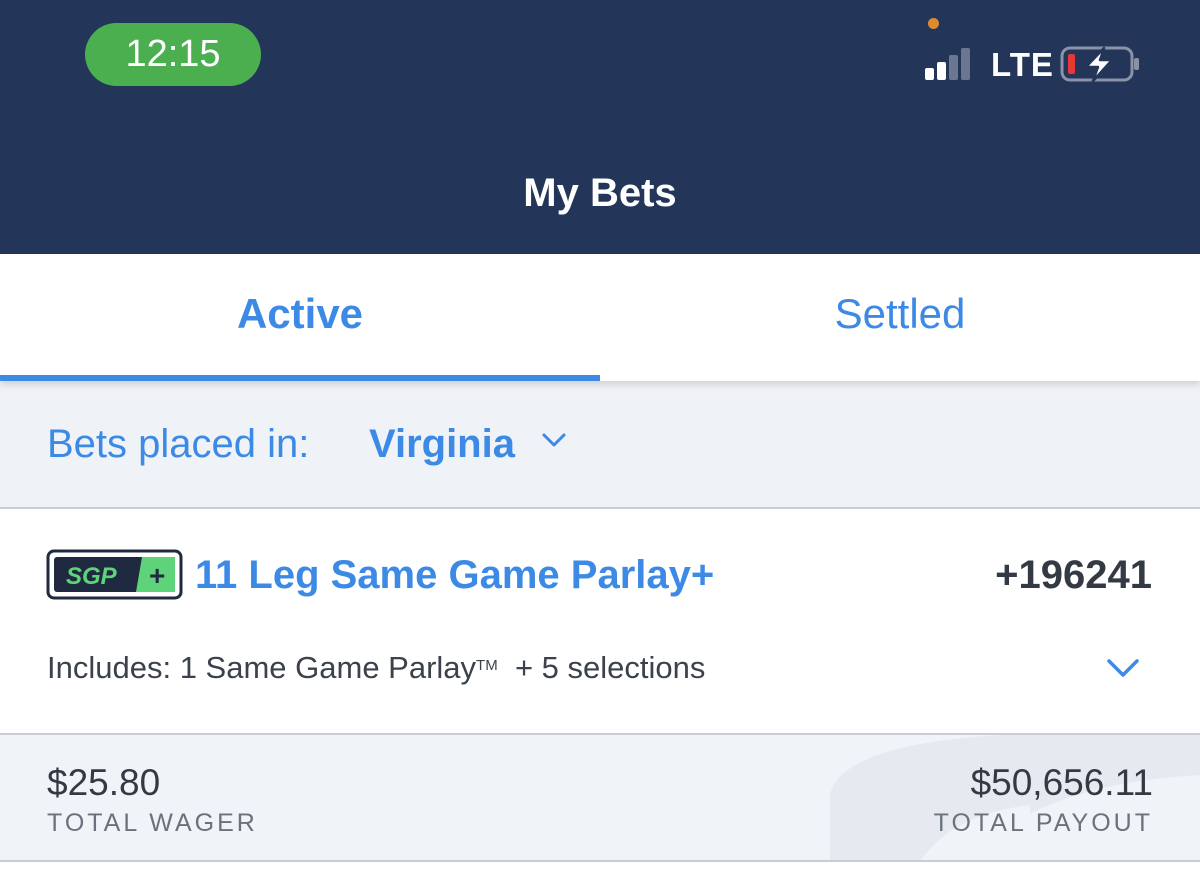 The height and width of the screenshot is (872, 1200). Describe the element at coordinates (610, 667) in the screenshot. I see `includes-suffix: + 5 selections` at that location.